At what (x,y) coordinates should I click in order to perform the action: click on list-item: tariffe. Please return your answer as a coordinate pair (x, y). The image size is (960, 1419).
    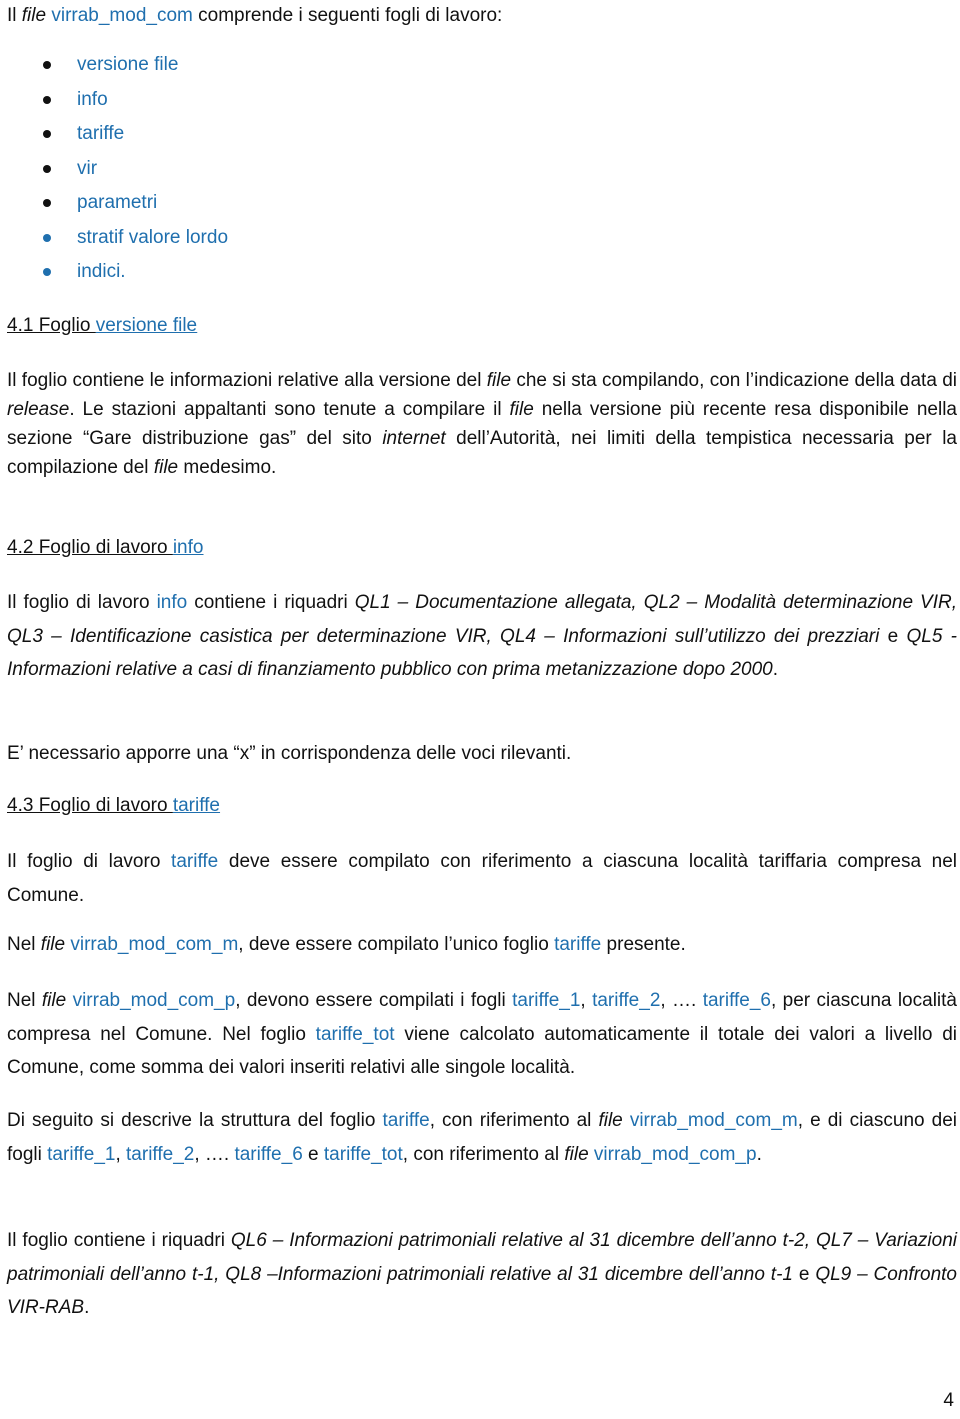
    Looking at the image, I should click on (117, 134).